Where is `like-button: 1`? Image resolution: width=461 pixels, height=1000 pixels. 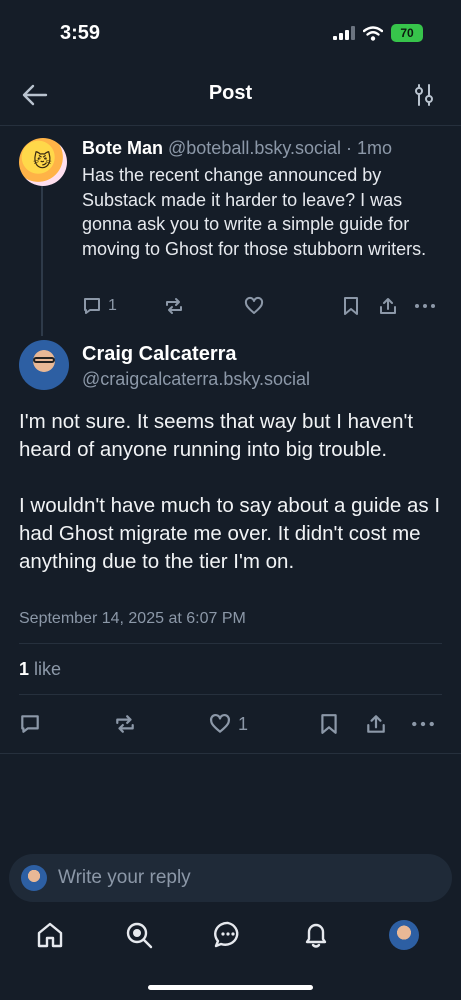
like-button: 1 is located at coordinates (228, 724).